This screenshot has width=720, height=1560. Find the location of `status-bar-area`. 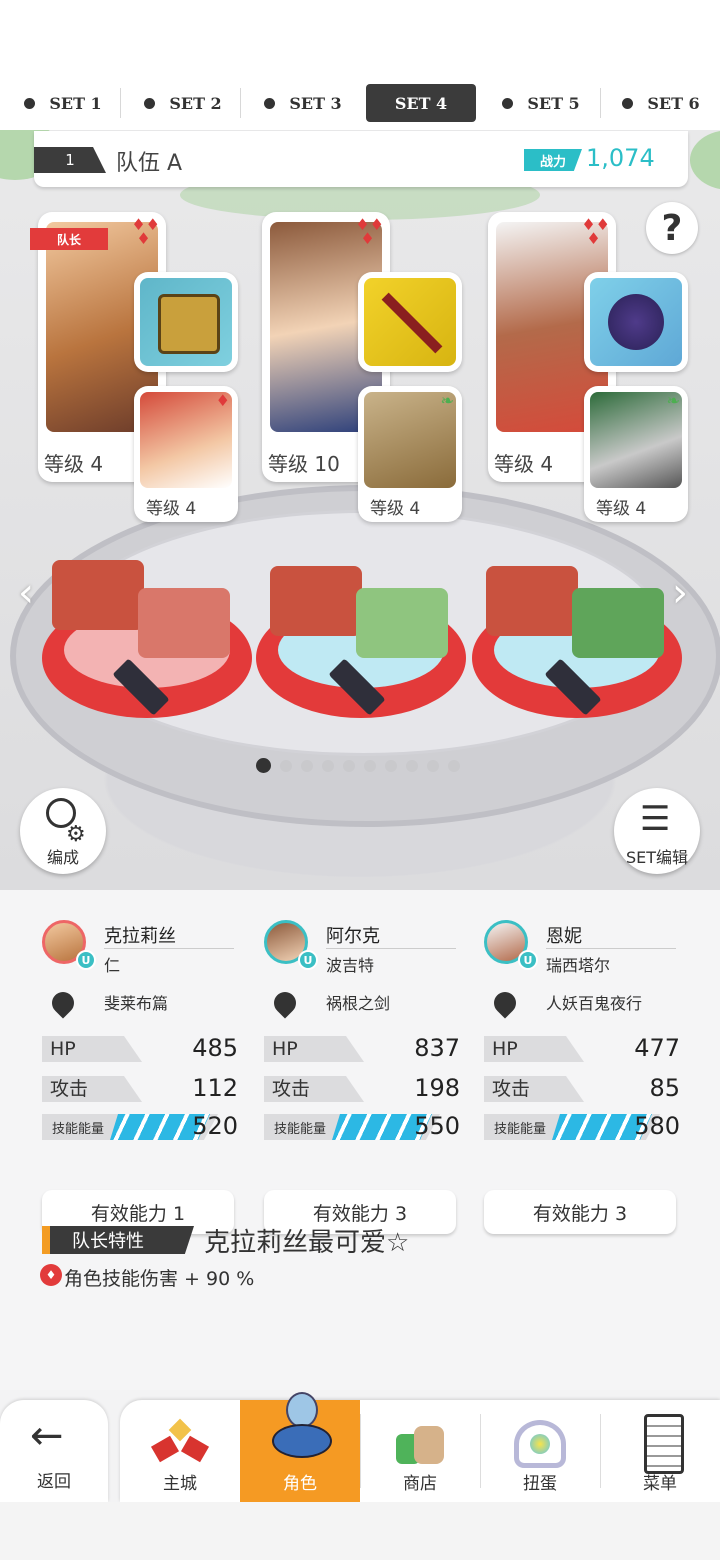

status-bar-area is located at coordinates (360, 39).